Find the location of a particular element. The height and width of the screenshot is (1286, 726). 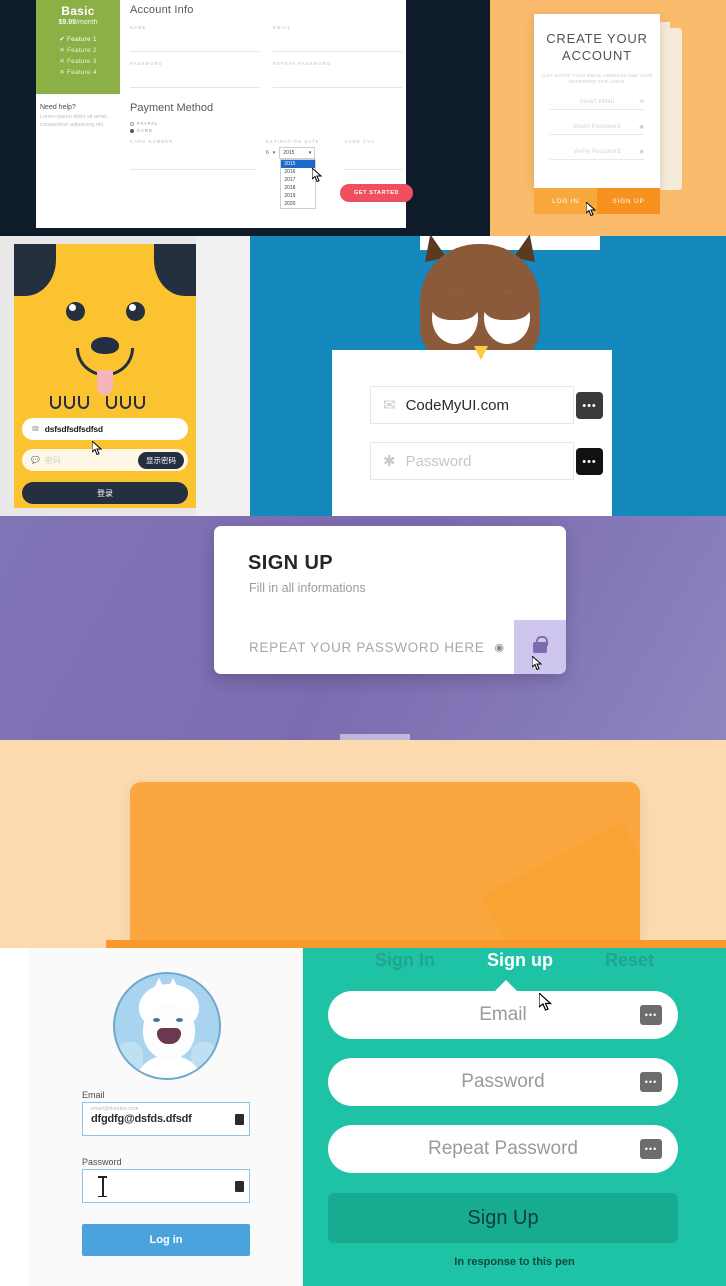

plan-title: Basic is located at coordinates (78, 11).